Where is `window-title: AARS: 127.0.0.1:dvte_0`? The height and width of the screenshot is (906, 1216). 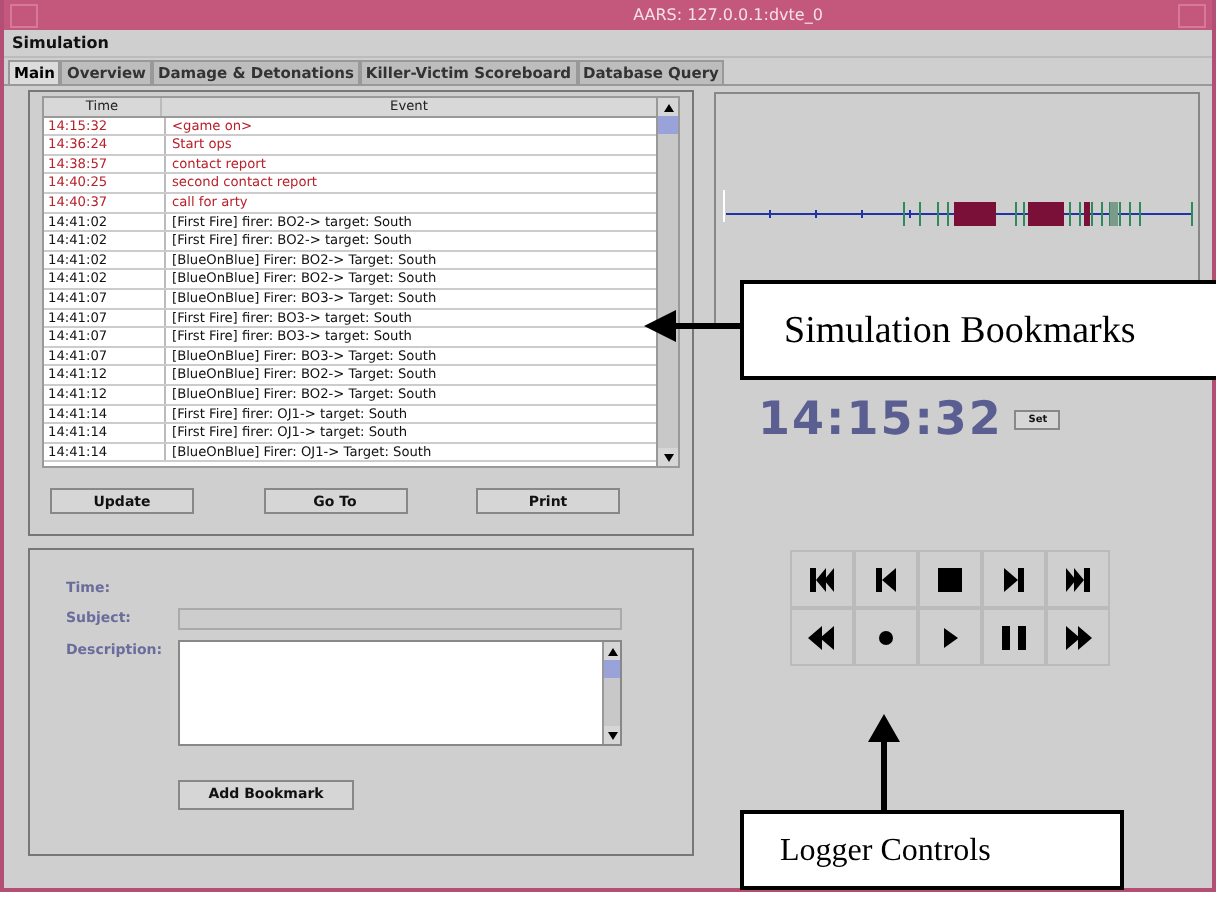
window-title: AARS: 127.0.0.1:dvte_0 is located at coordinates (728, 15).